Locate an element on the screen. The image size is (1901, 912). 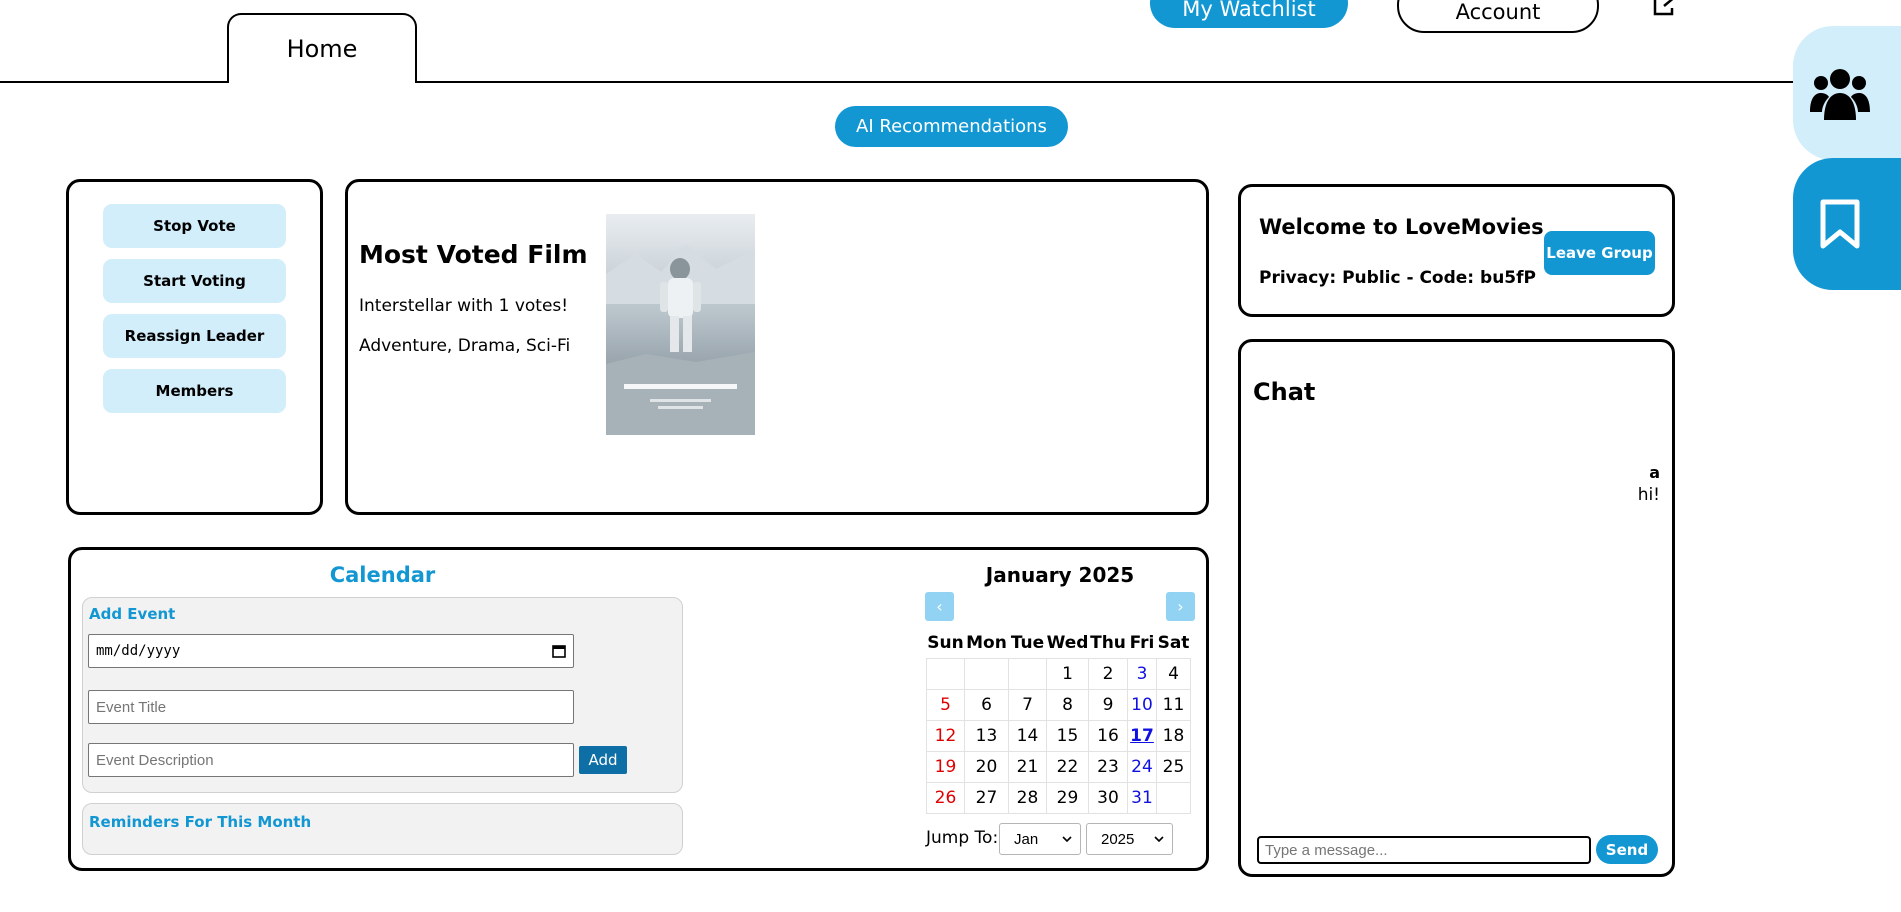
chat-message-user: a is located at coordinates (1654, 472).